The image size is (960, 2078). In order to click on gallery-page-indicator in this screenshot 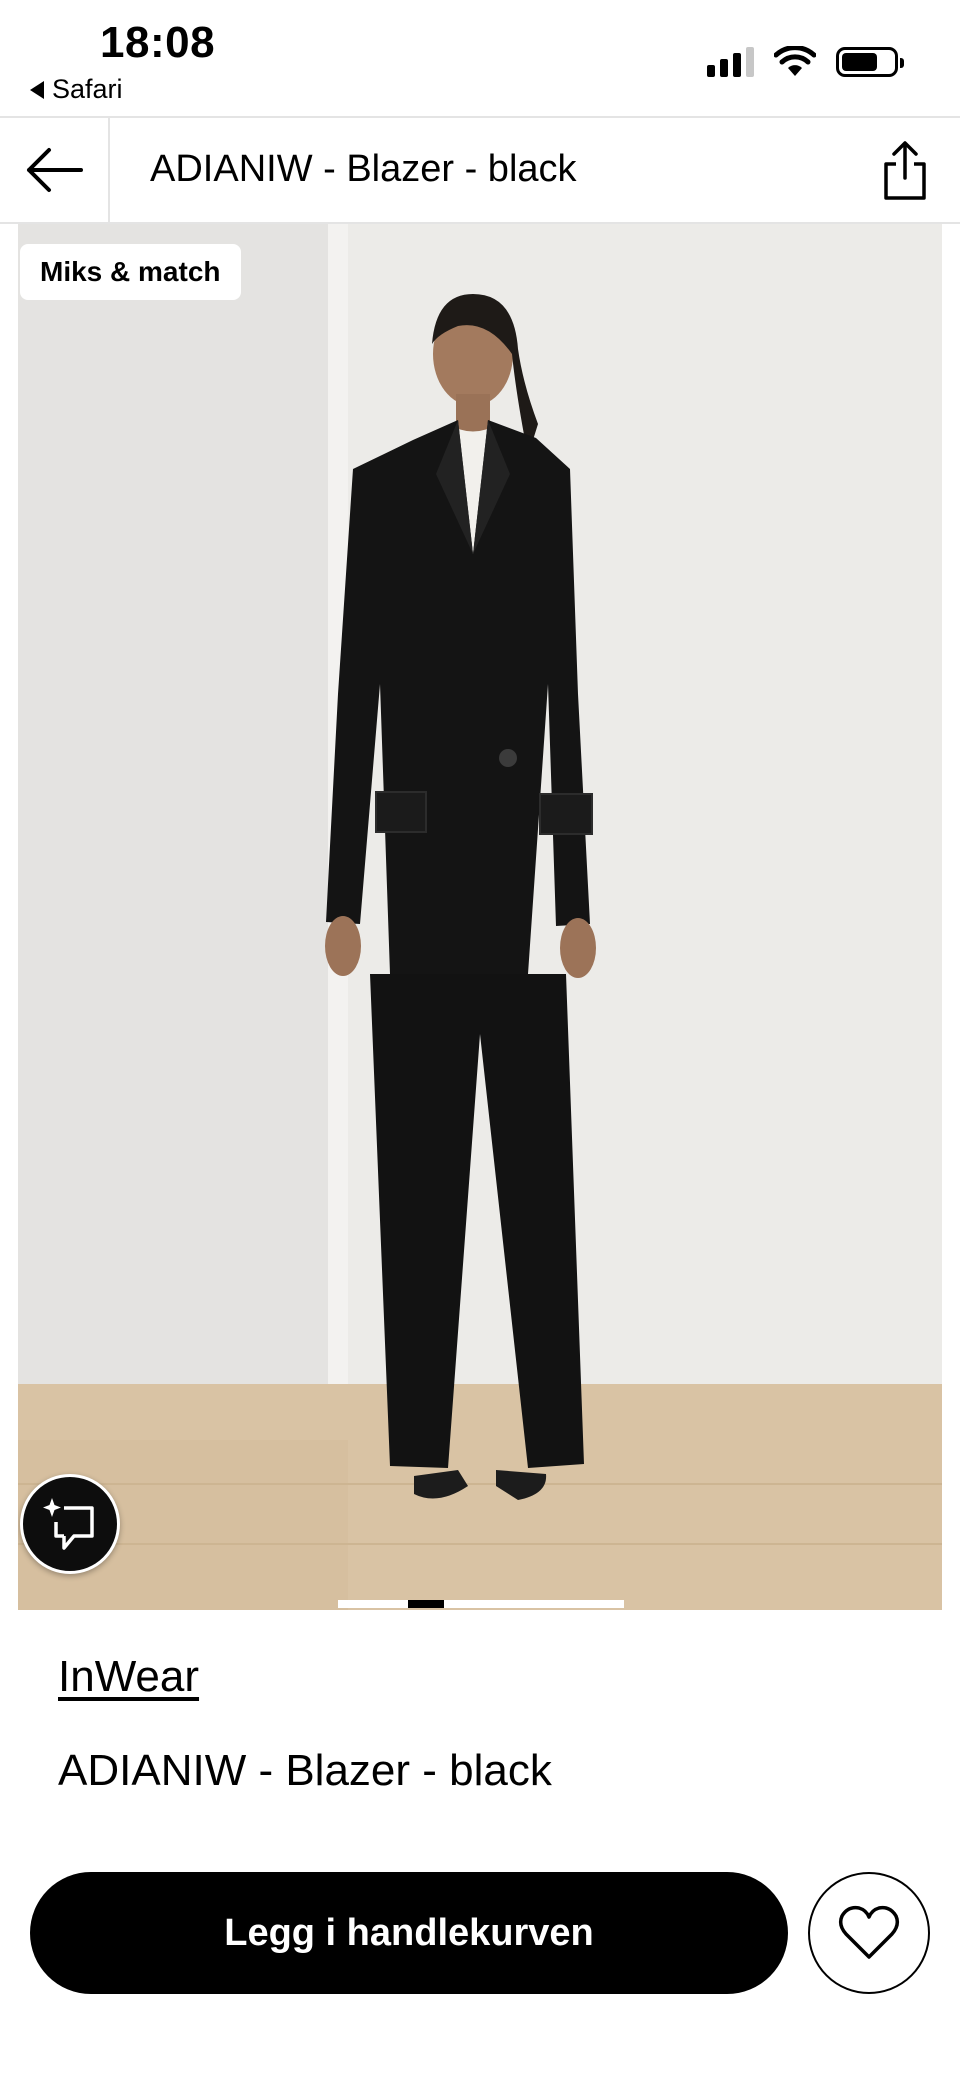, I will do `click(481, 1604)`.